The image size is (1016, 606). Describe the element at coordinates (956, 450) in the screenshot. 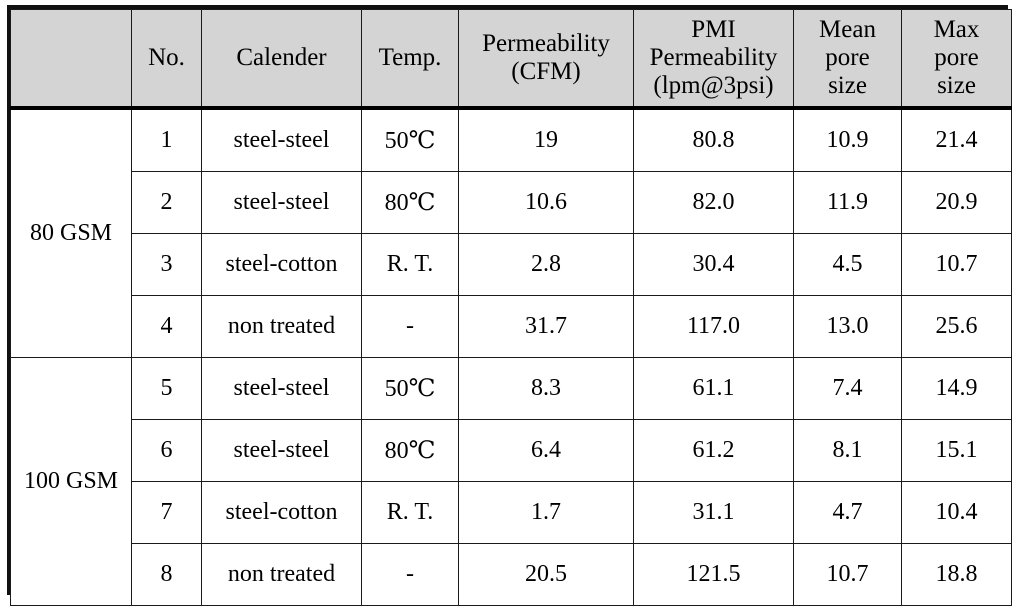

I see `cell-max-pore-size: 15.1` at that location.